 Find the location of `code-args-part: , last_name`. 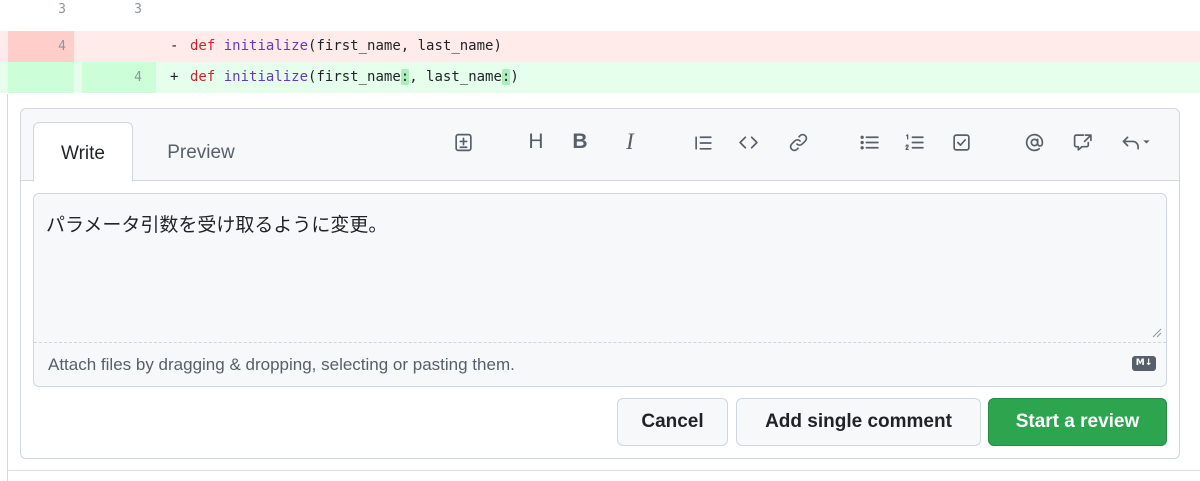

code-args-part: , last_name is located at coordinates (455, 77).